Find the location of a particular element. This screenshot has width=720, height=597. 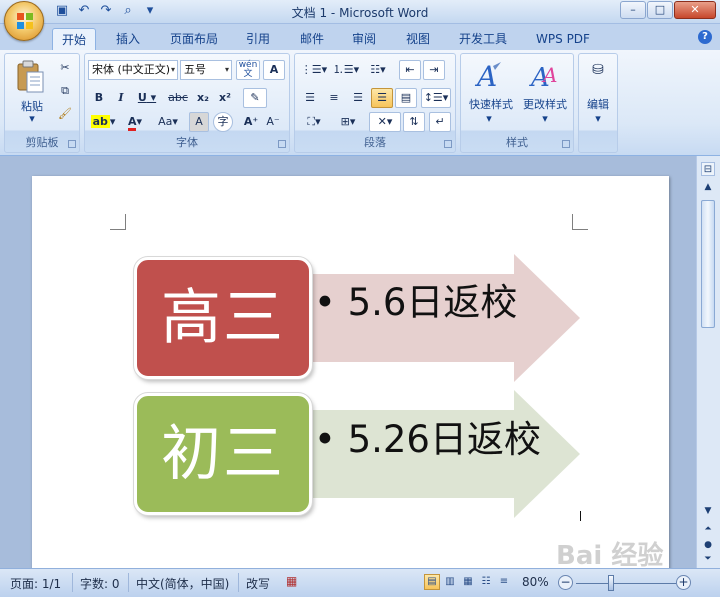

word-count: 字数: 0 is located at coordinates (100, 583).